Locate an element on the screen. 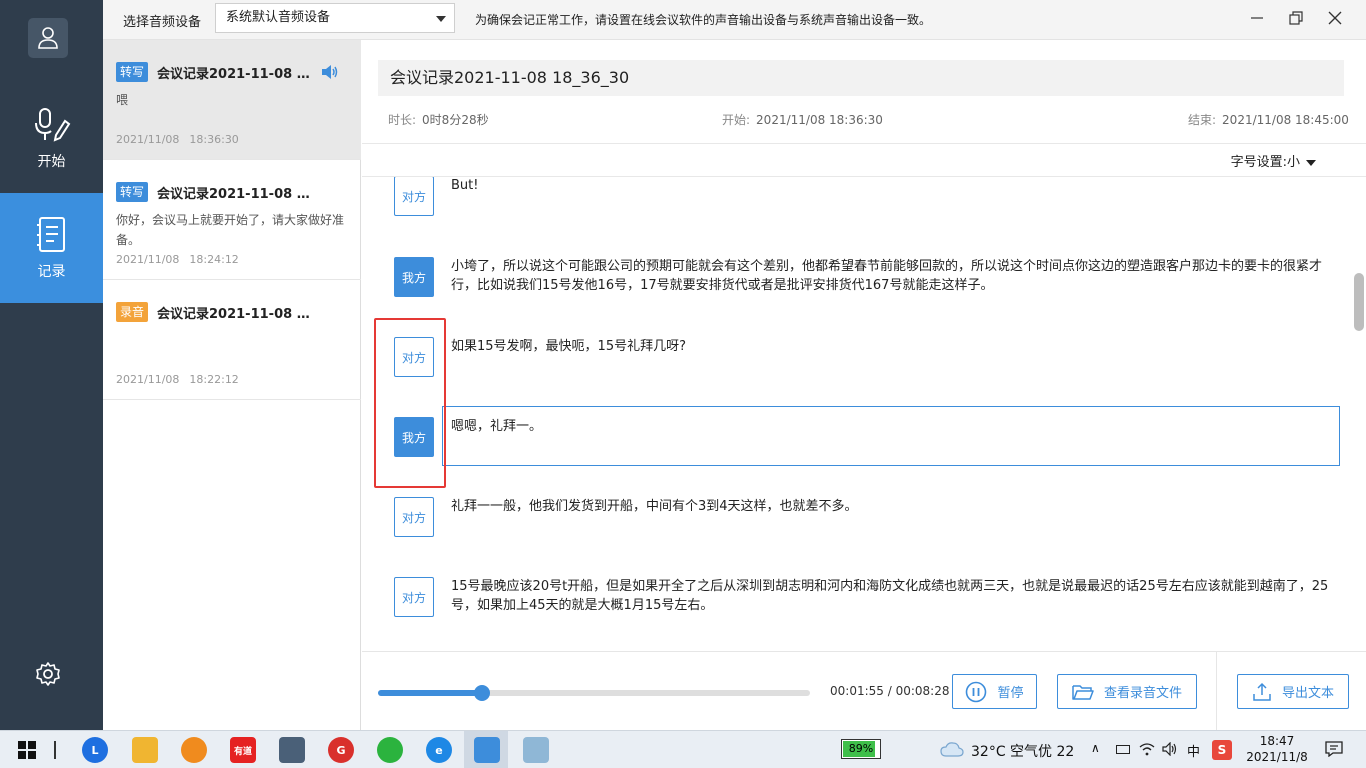 The image size is (1366, 768). duration-meta: 时长: 0时8分28秒 is located at coordinates (438, 120).